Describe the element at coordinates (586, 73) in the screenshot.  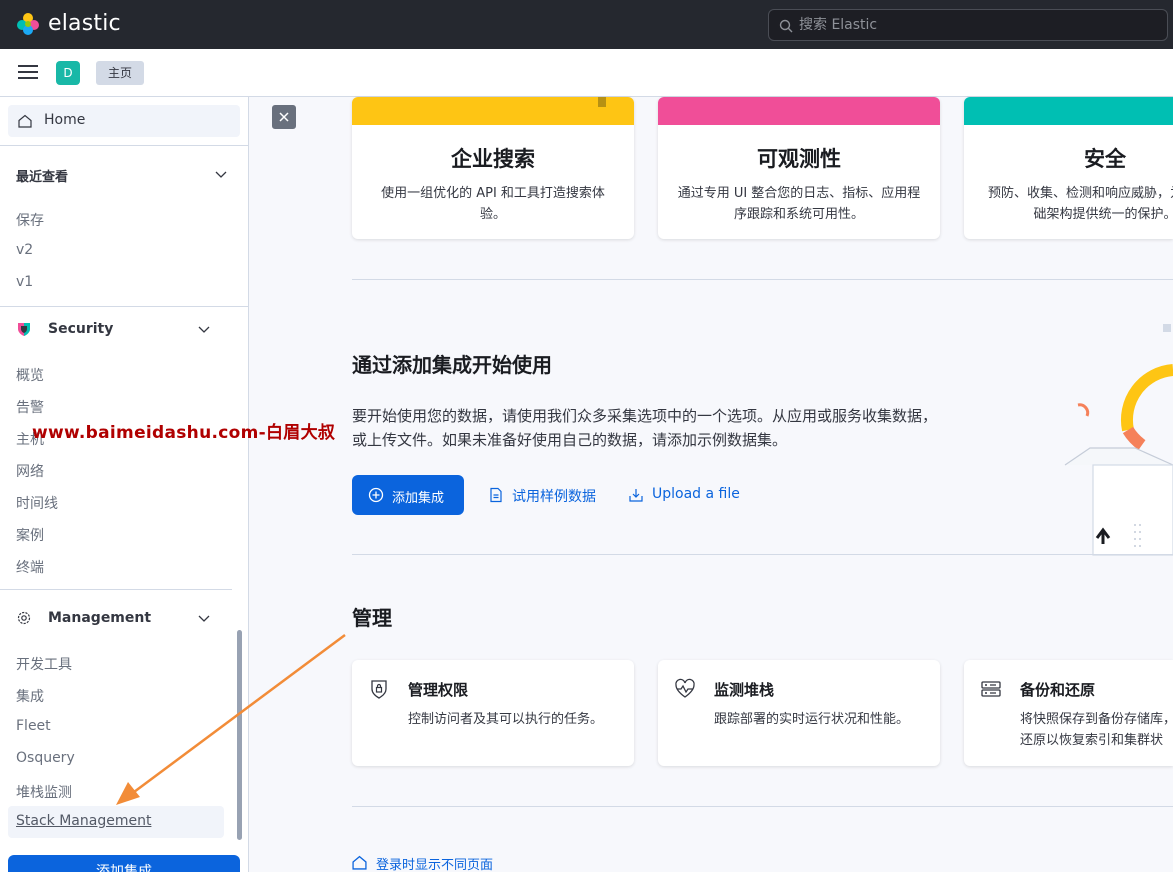
I see `breadcrumb-bar: D 主页` at that location.